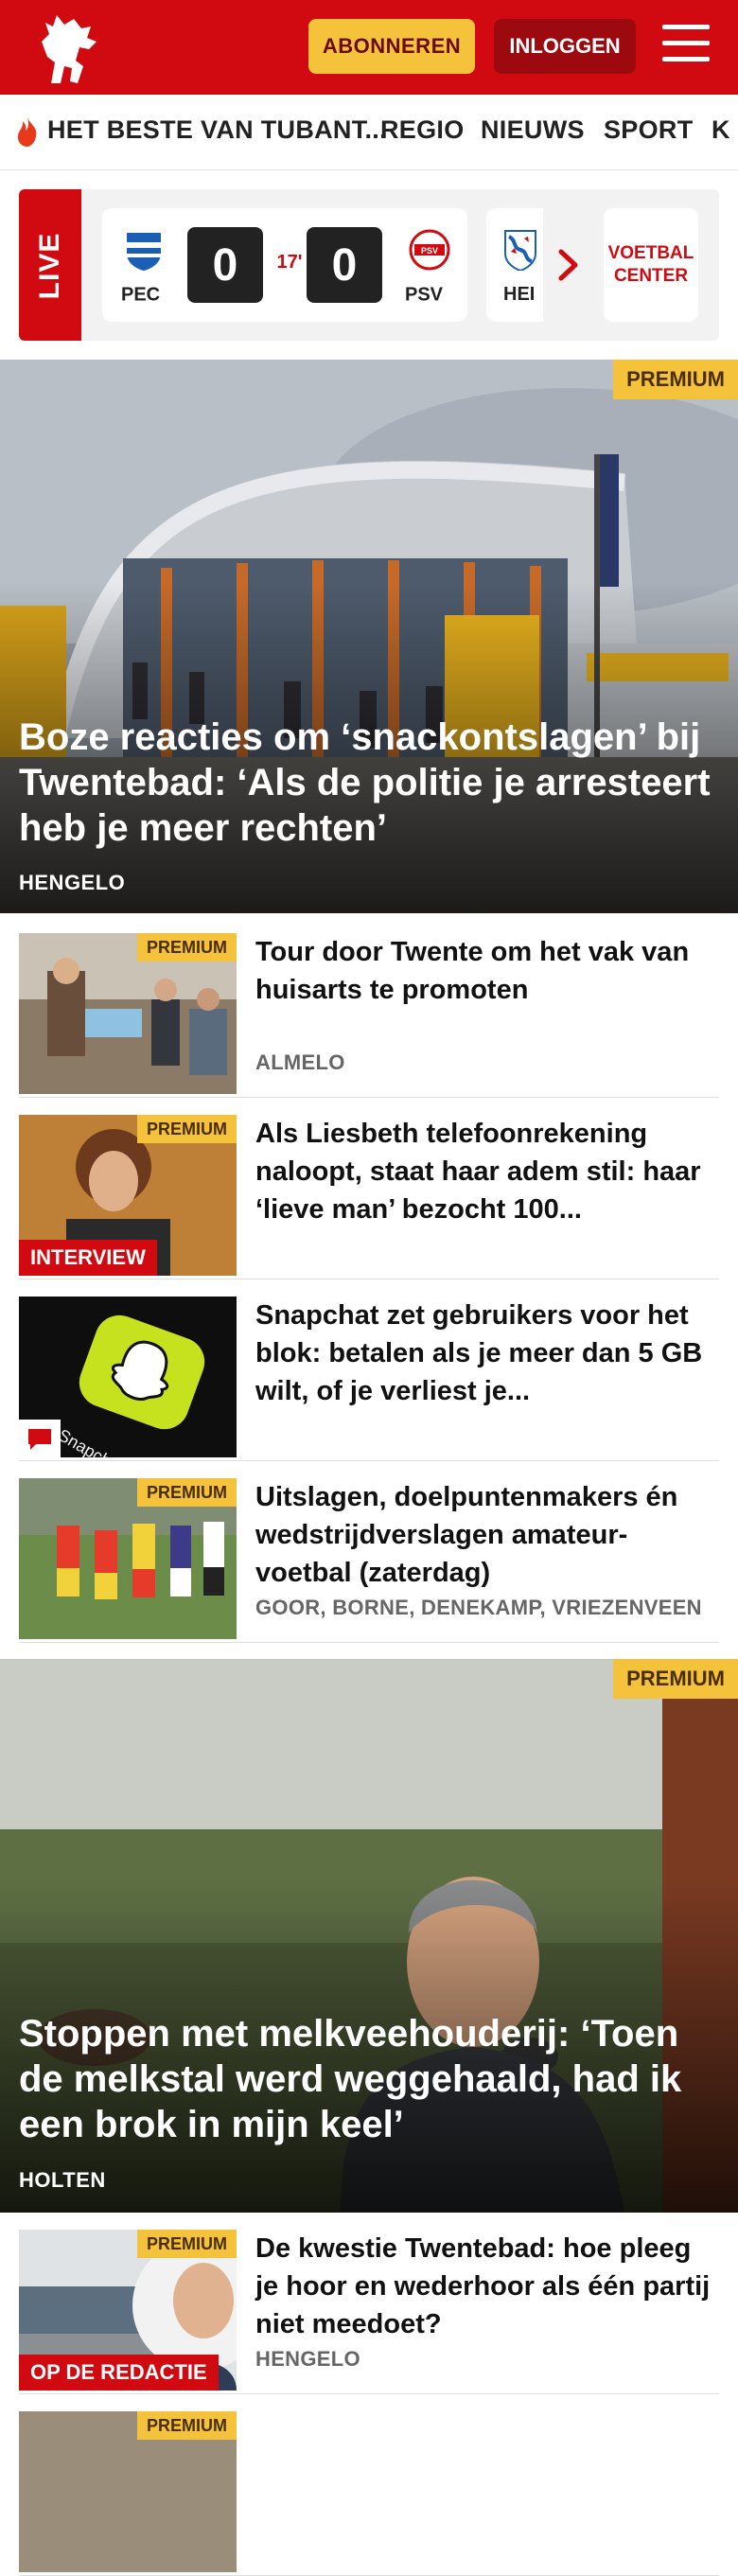 Image resolution: width=738 pixels, height=2576 pixels. Describe the element at coordinates (128, 2310) in the screenshot. I see `article-thumbnail: PREMIUM OP DE REDACTIE` at that location.